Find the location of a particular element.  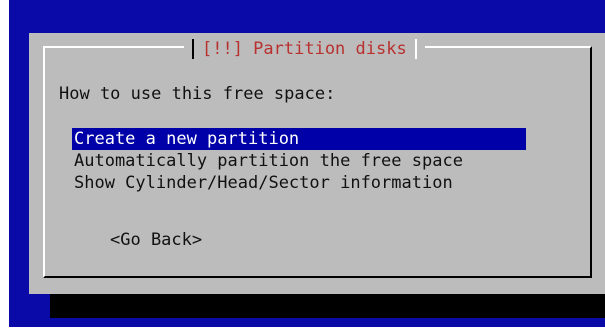

title-right-bar is located at coordinates (415, 49).